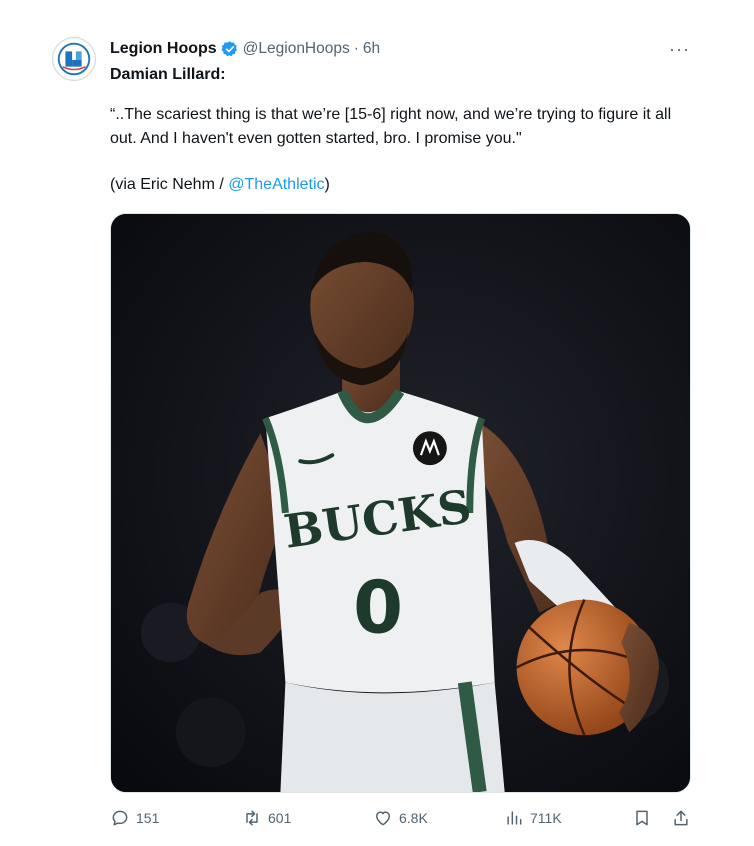  What do you see at coordinates (280, 818) in the screenshot?
I see `retweet-count: 601` at bounding box center [280, 818].